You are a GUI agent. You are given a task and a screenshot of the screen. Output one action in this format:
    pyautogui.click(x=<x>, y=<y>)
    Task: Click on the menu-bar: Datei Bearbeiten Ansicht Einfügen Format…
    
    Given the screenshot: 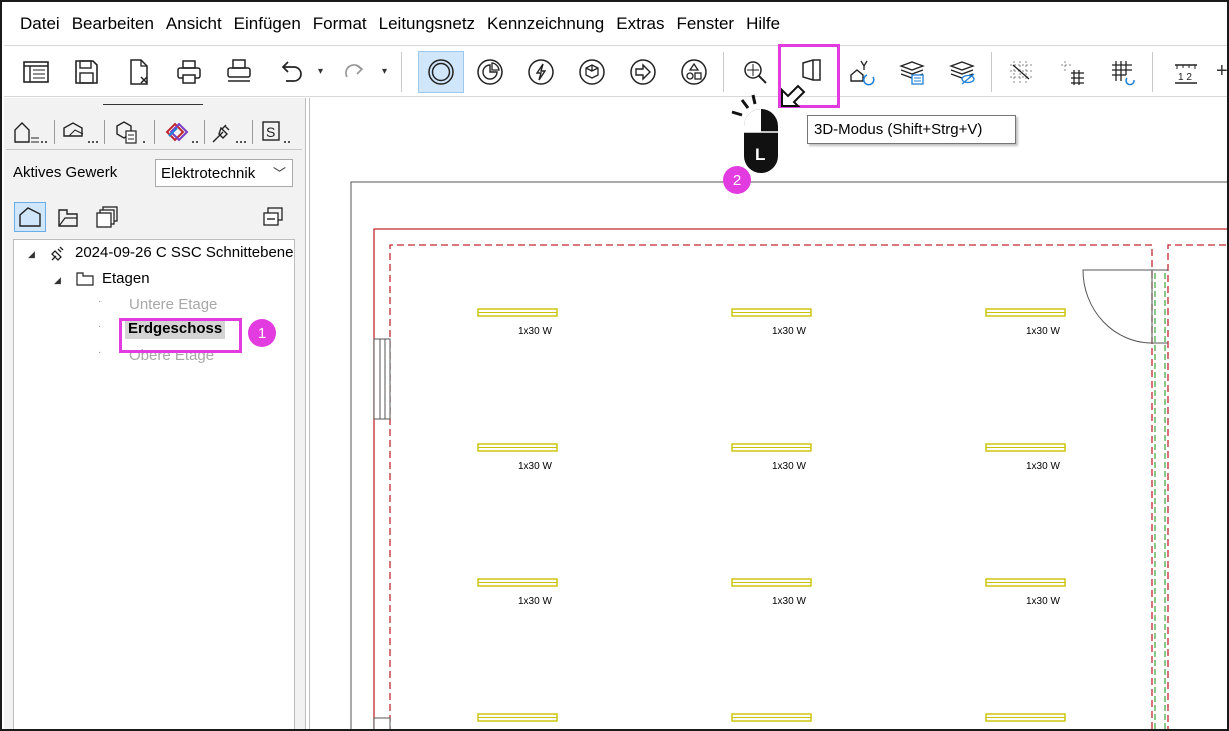 What is the action you would take?
    pyautogui.click(x=615, y=24)
    